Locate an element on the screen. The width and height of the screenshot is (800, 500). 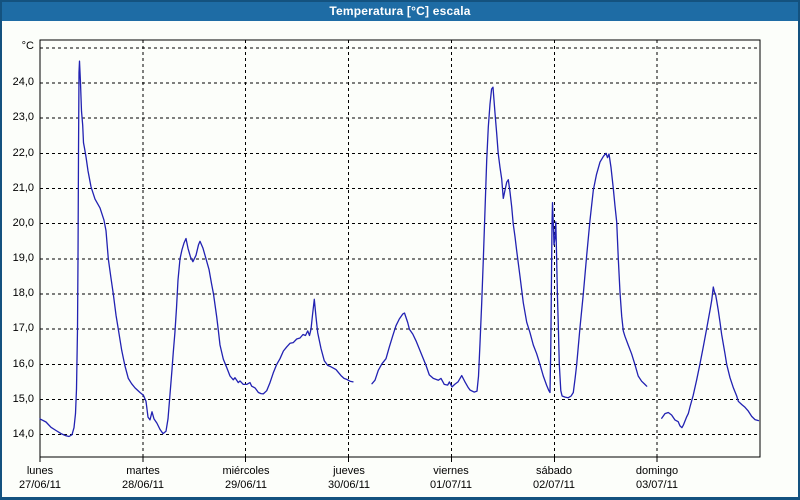
y-axis-tick-label: 23,0 is located at coordinates (23, 117).